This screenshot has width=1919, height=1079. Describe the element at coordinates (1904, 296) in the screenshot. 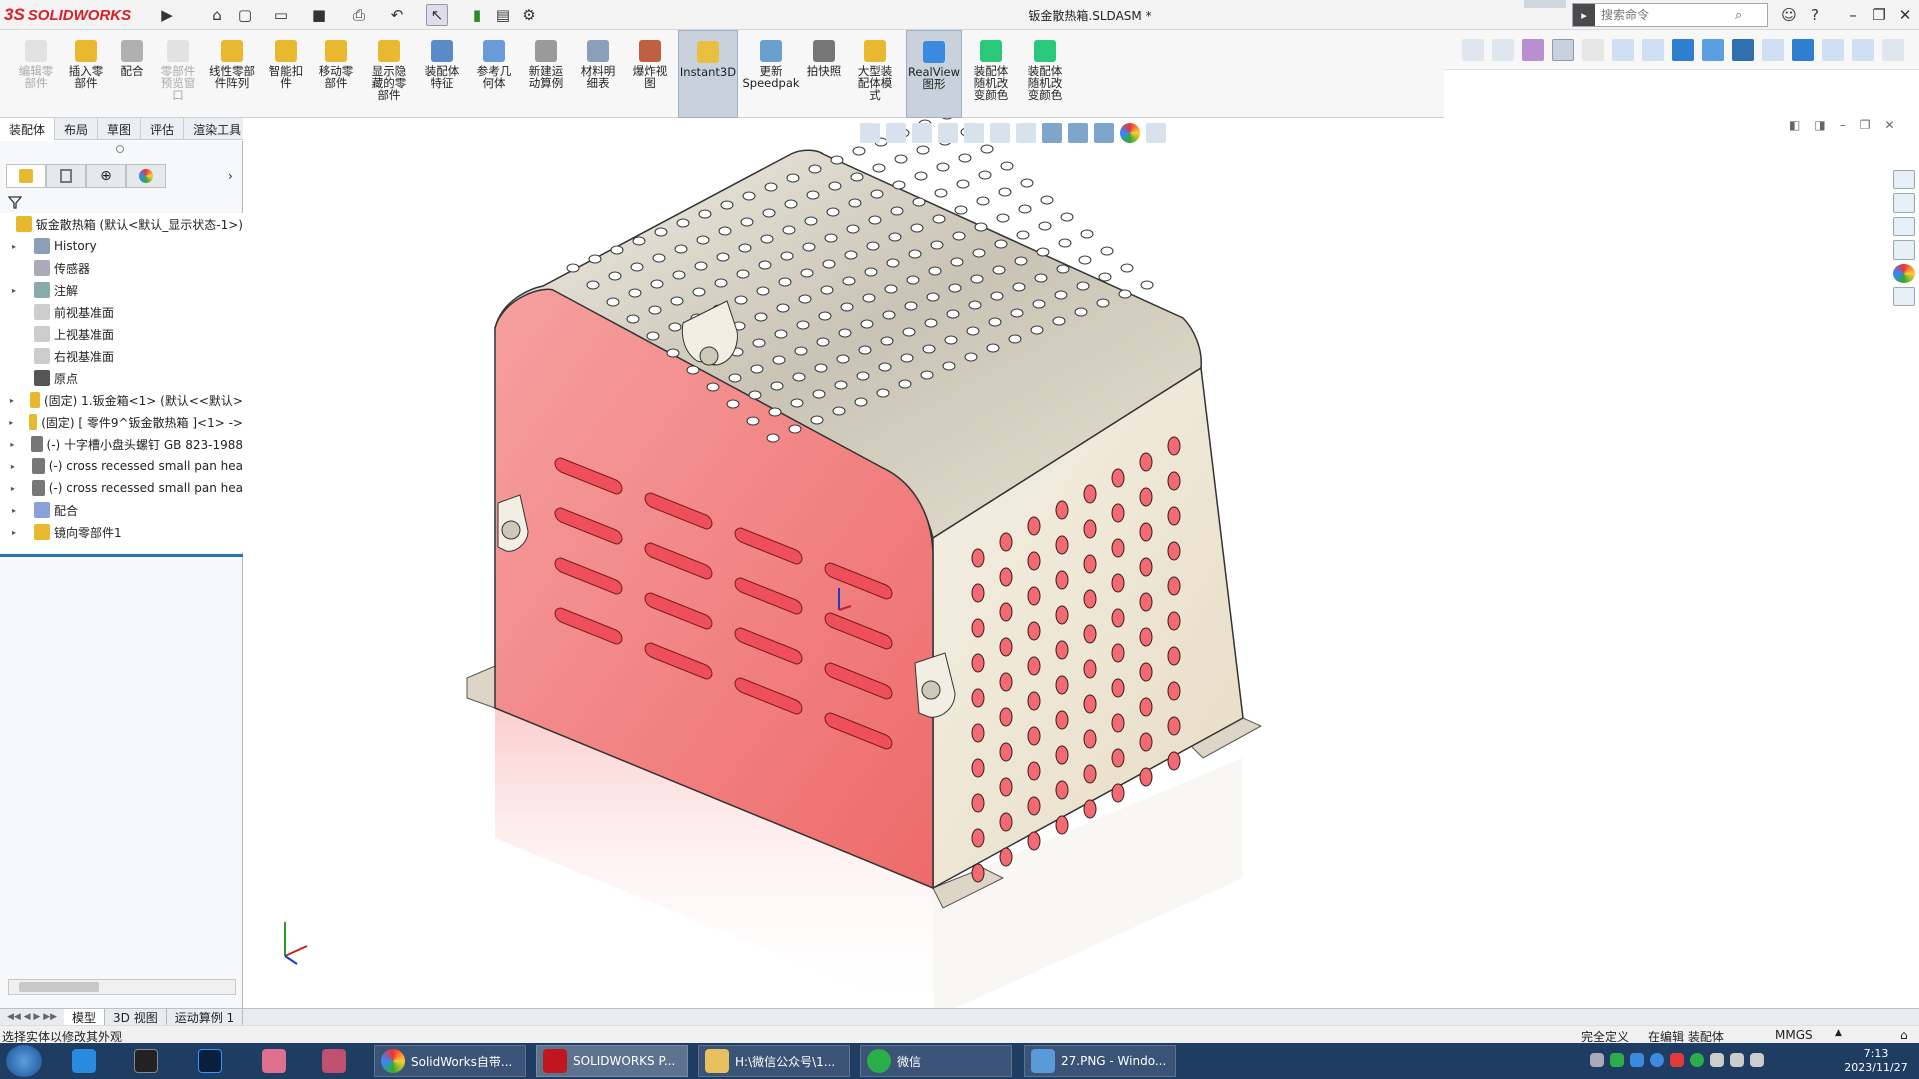

I see `custom-properties-icon` at that location.